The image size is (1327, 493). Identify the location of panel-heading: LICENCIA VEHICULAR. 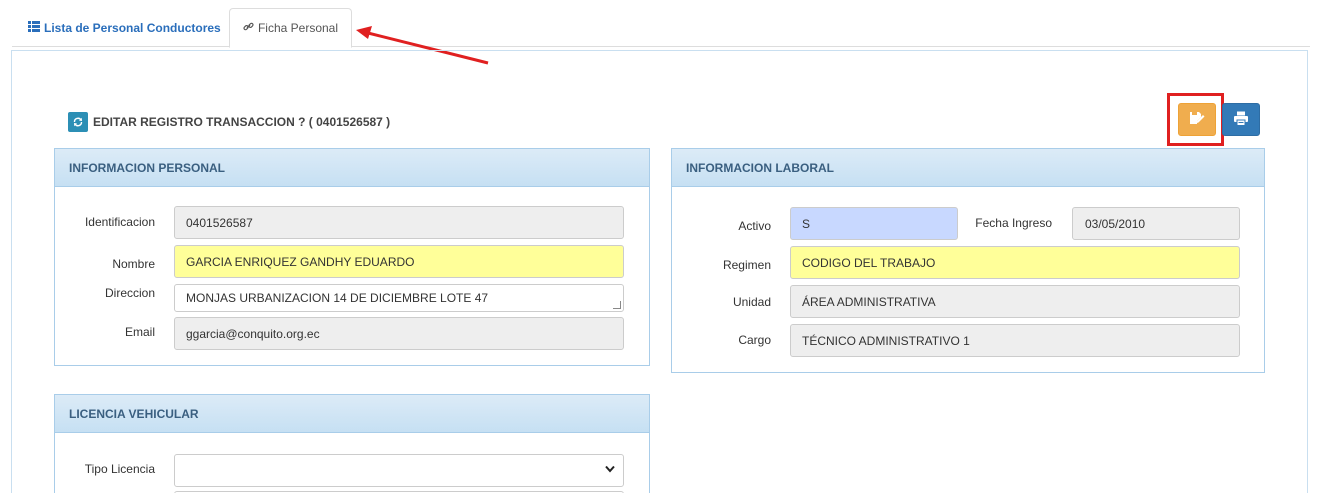
(352, 414).